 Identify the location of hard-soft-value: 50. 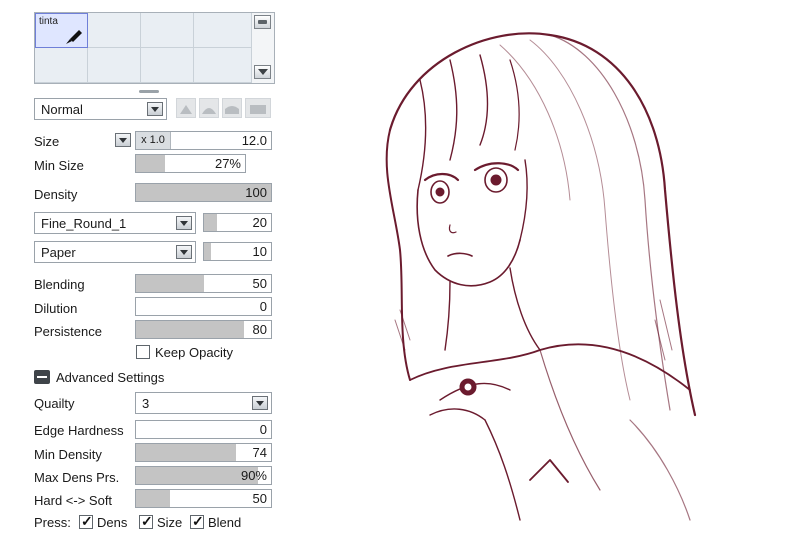
(259, 498).